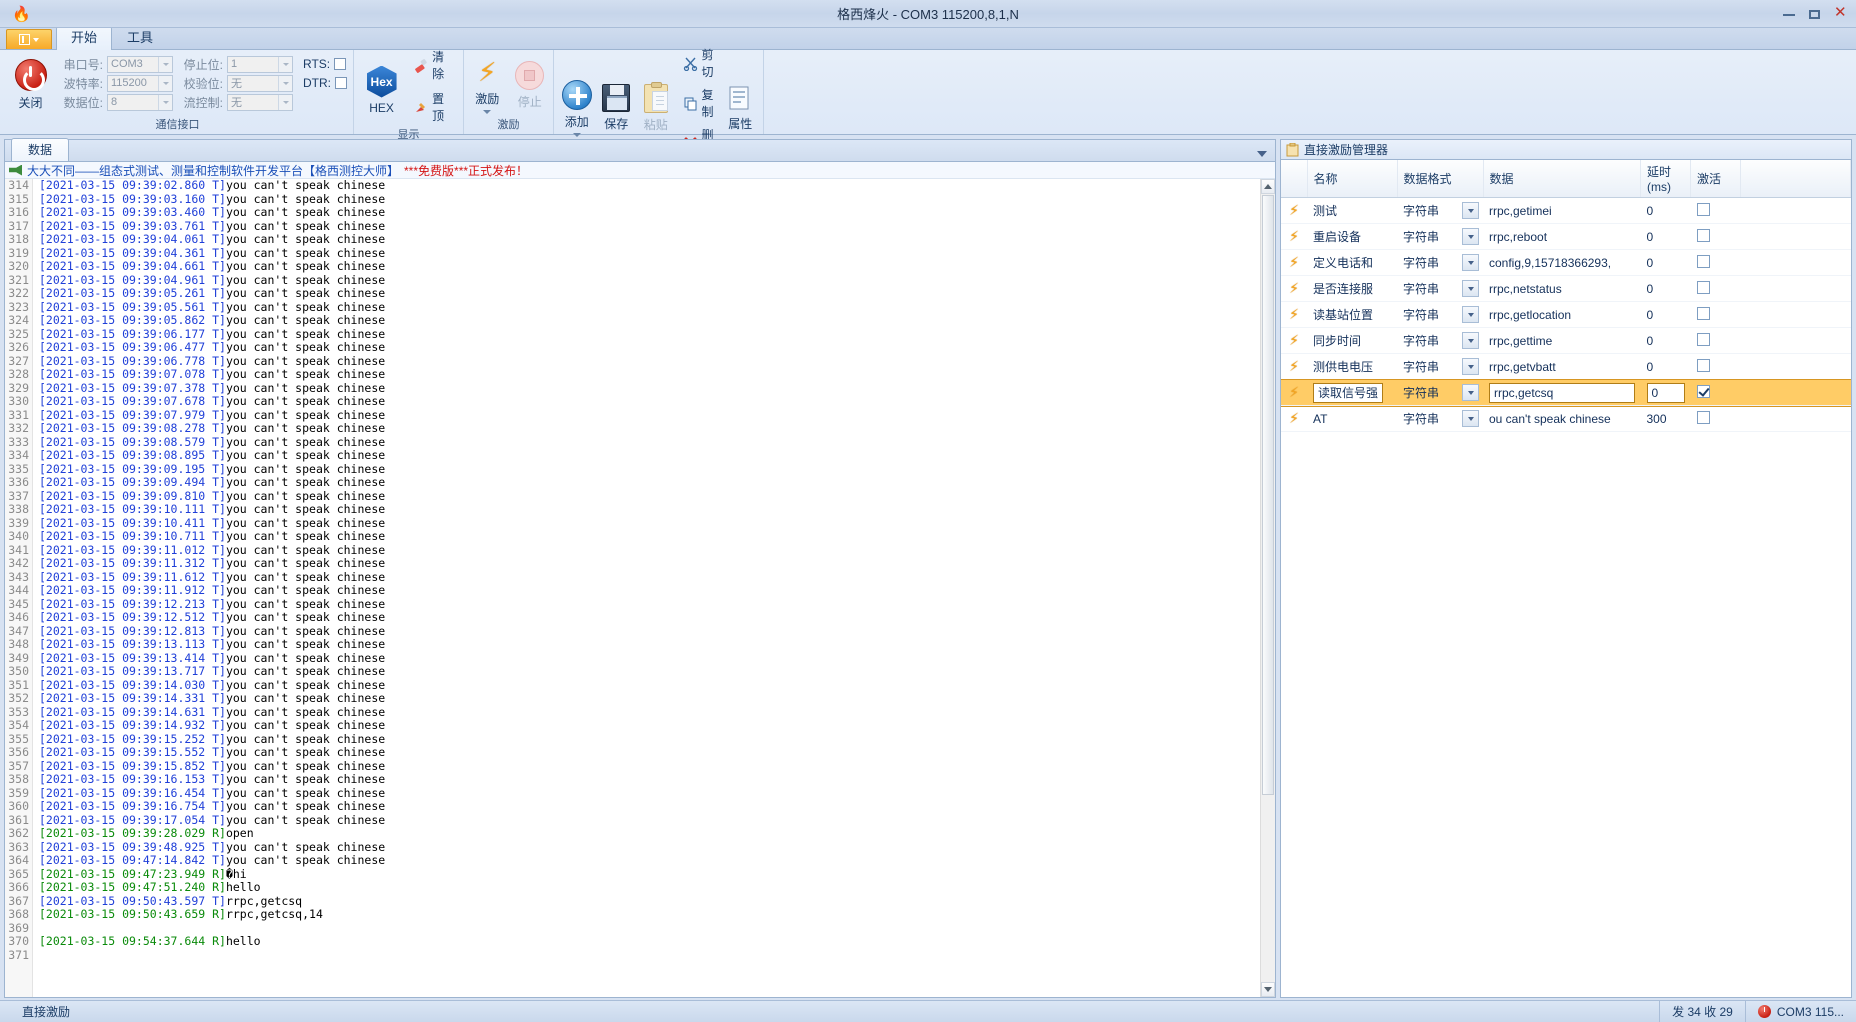  I want to click on cell-data: rrpc,reboot, so click(1562, 236).